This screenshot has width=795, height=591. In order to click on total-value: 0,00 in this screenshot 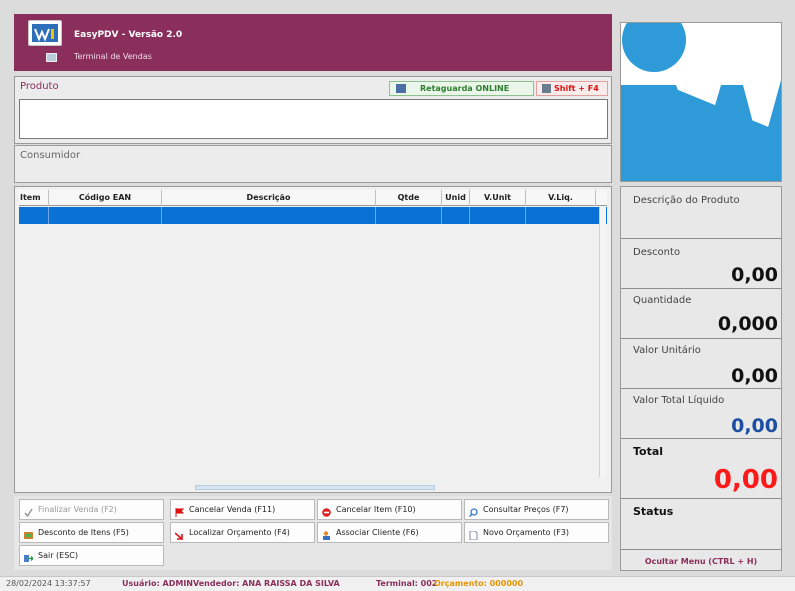, I will do `click(745, 480)`.